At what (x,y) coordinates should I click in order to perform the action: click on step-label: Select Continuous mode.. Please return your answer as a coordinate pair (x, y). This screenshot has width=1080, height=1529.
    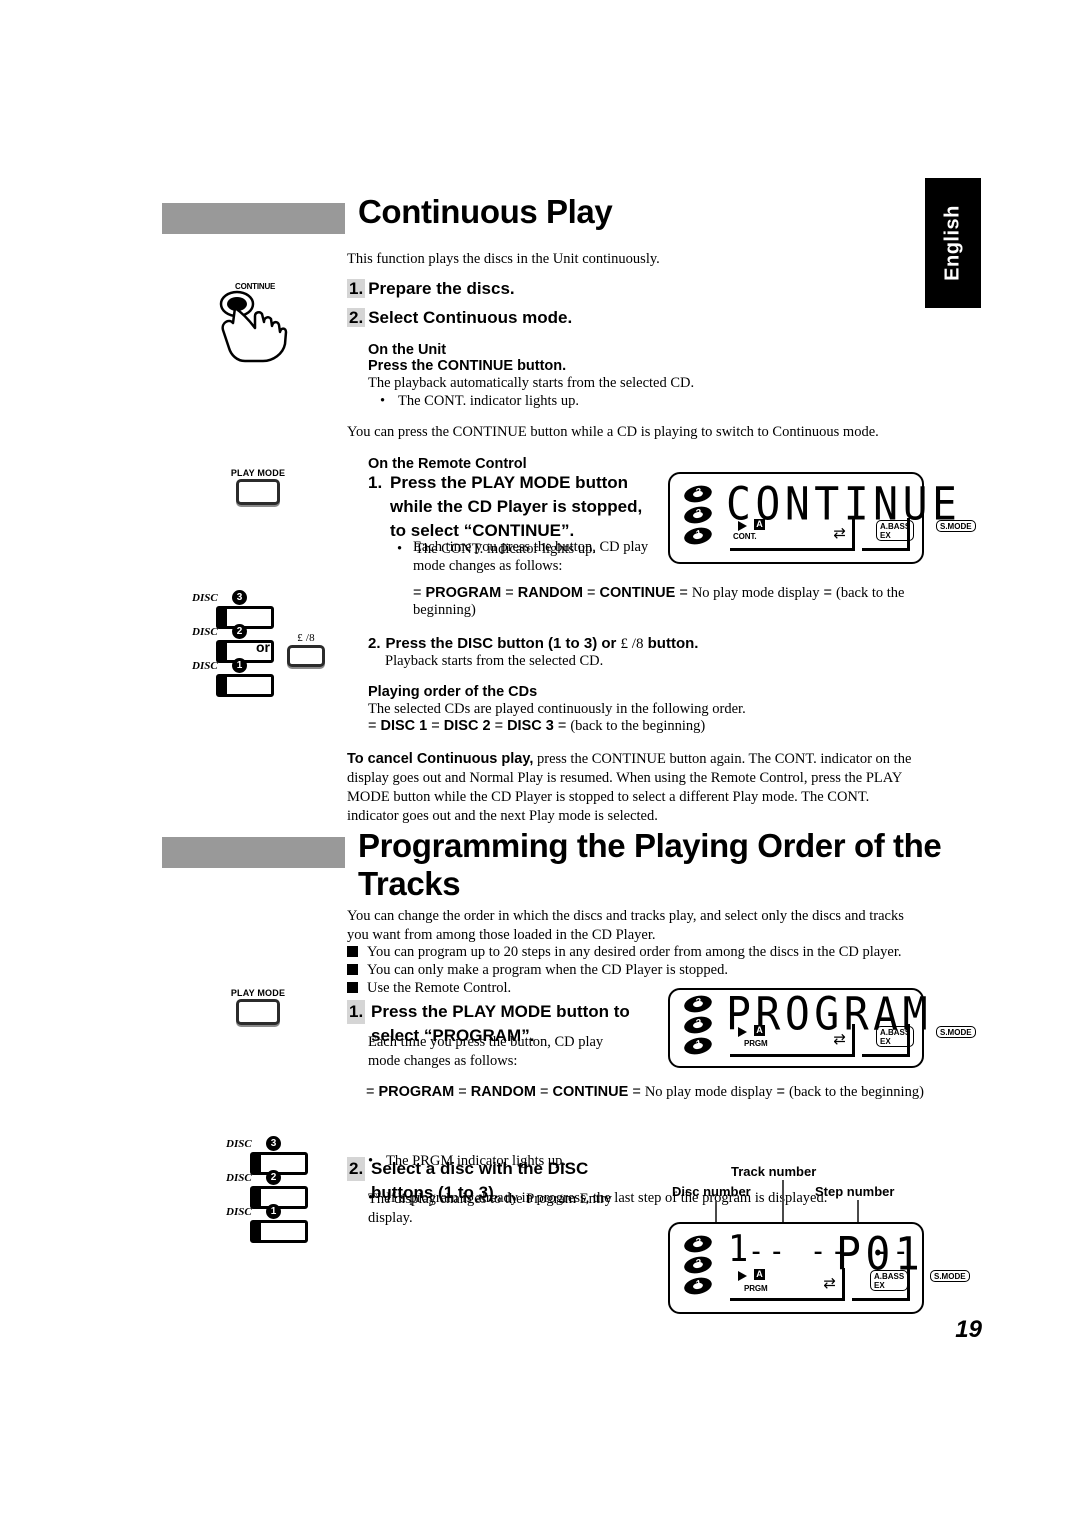
    Looking at the image, I should click on (470, 317).